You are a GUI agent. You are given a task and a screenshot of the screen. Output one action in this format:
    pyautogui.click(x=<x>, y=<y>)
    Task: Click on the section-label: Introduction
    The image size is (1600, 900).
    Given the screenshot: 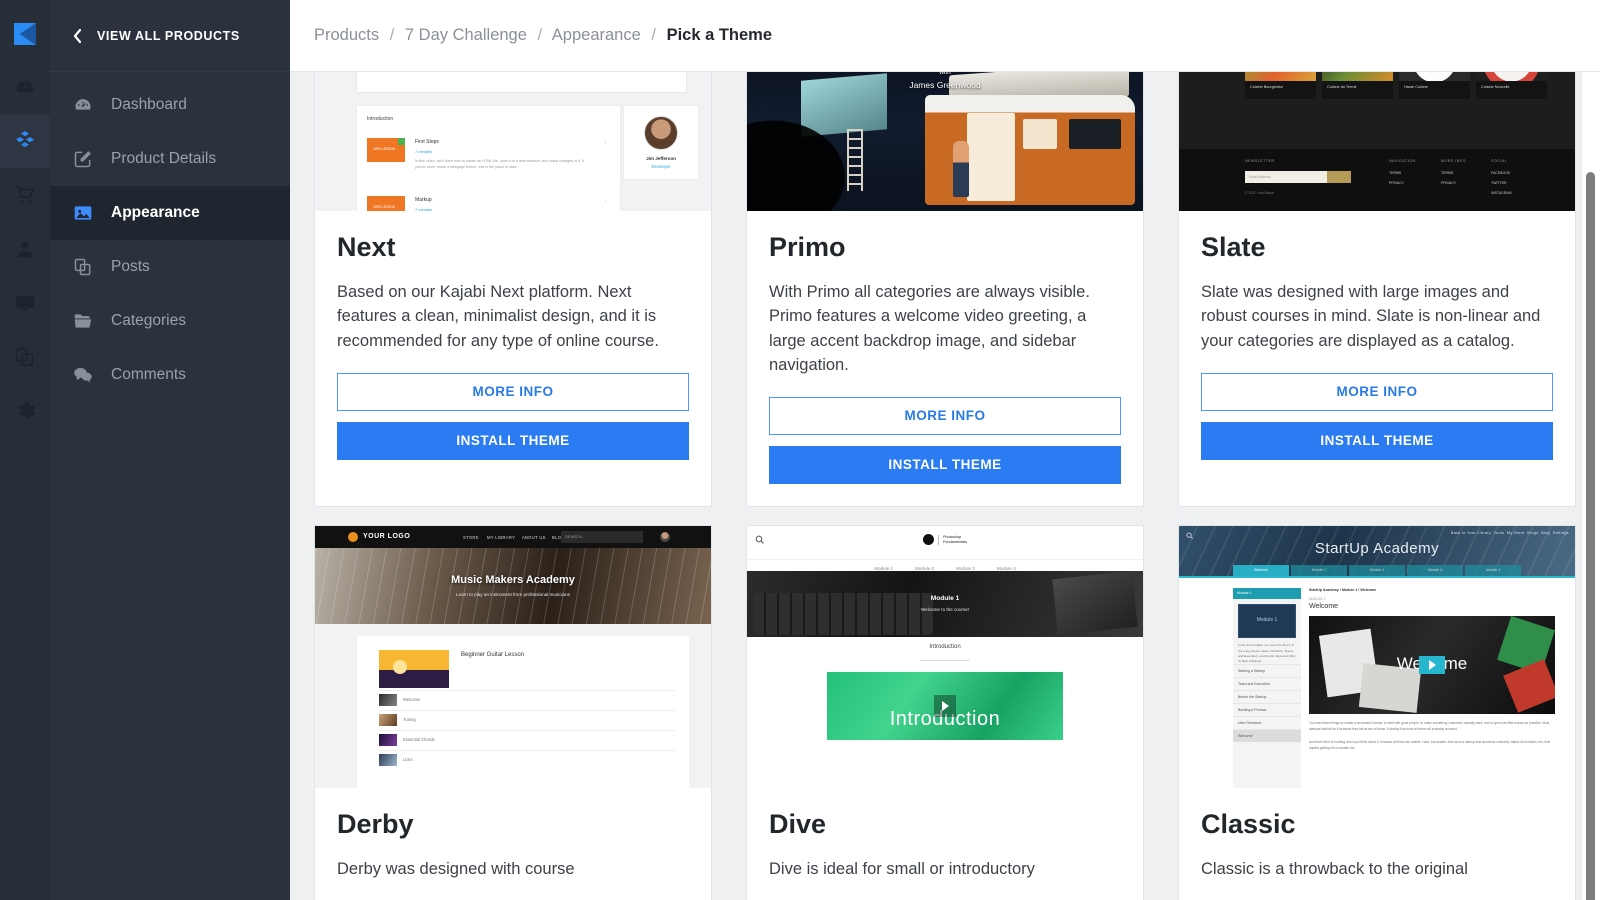 What is the action you would take?
    pyautogui.click(x=380, y=119)
    